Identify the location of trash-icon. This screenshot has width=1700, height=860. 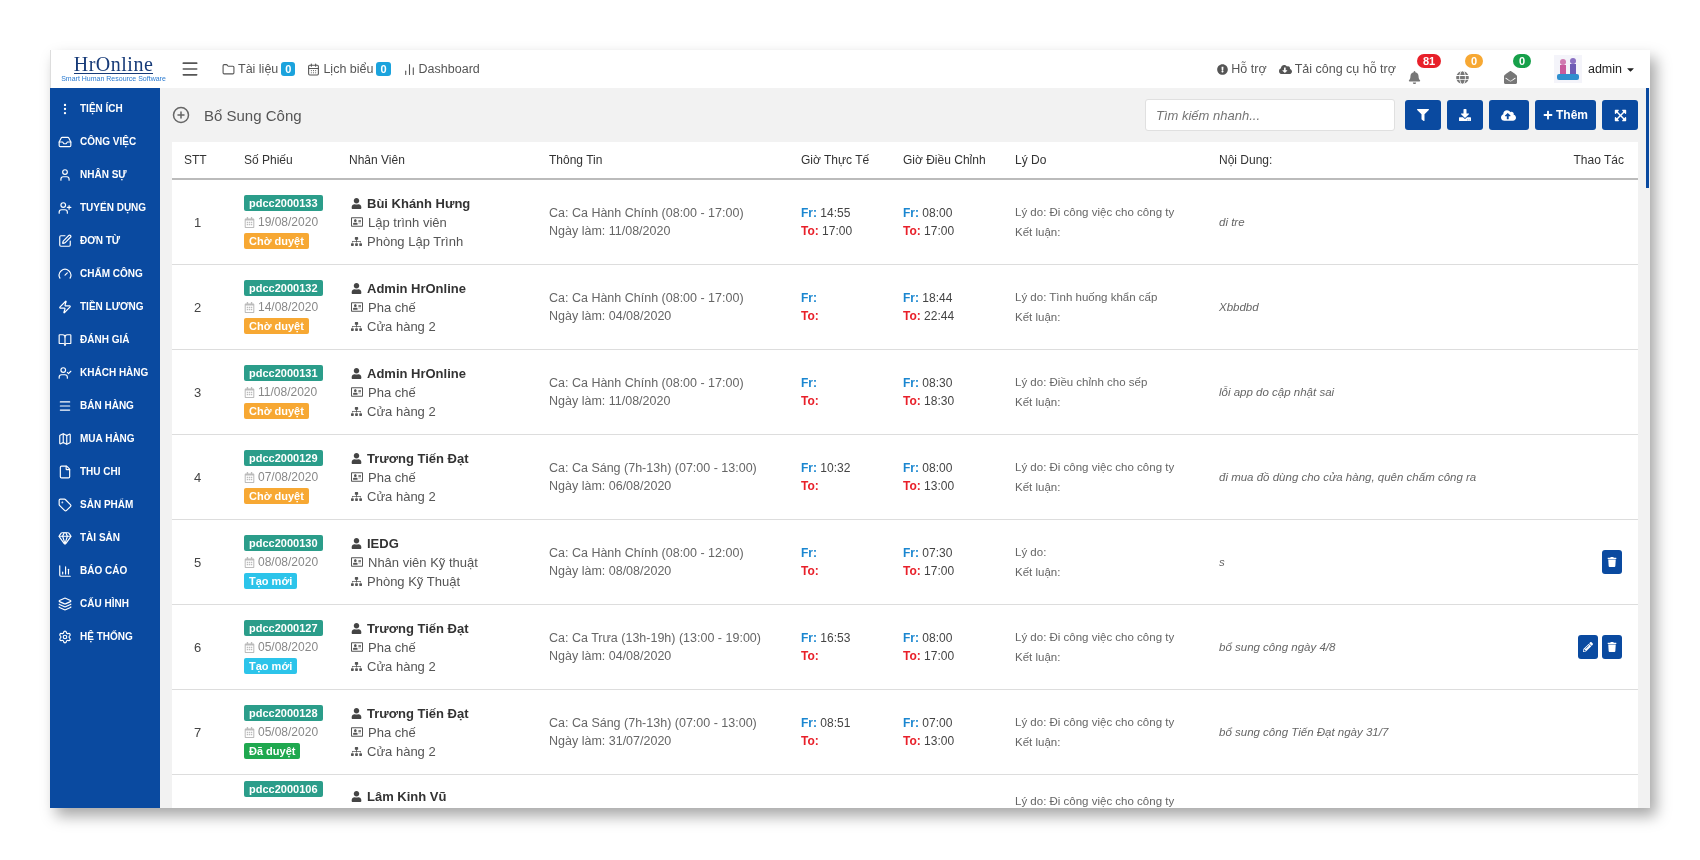
(1612, 562).